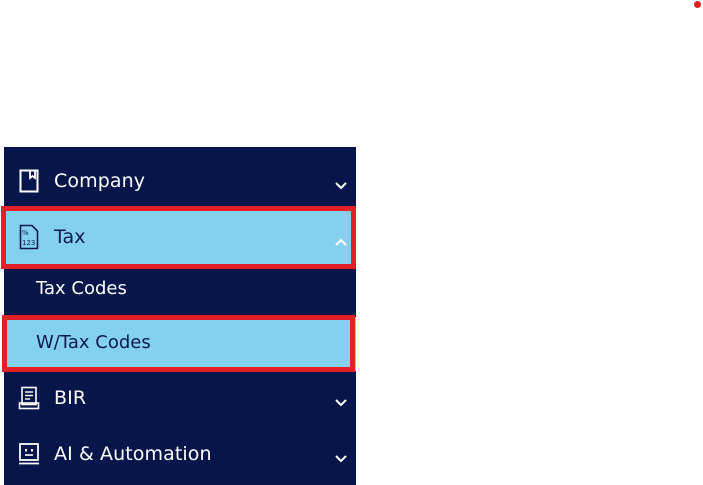 This screenshot has height=485, width=703. What do you see at coordinates (341, 239) in the screenshot?
I see `chevron-up-icon` at bounding box center [341, 239].